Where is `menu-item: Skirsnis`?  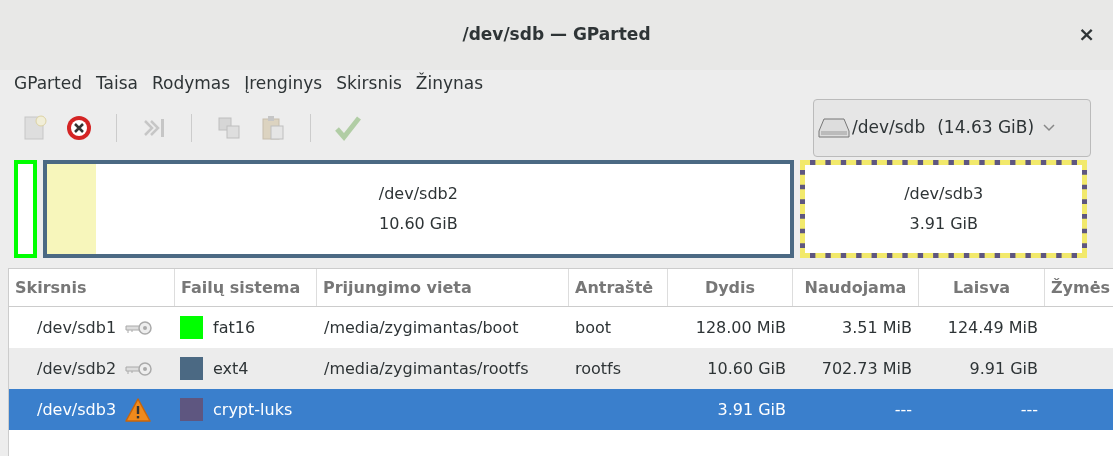 menu-item: Skirsnis is located at coordinates (369, 84).